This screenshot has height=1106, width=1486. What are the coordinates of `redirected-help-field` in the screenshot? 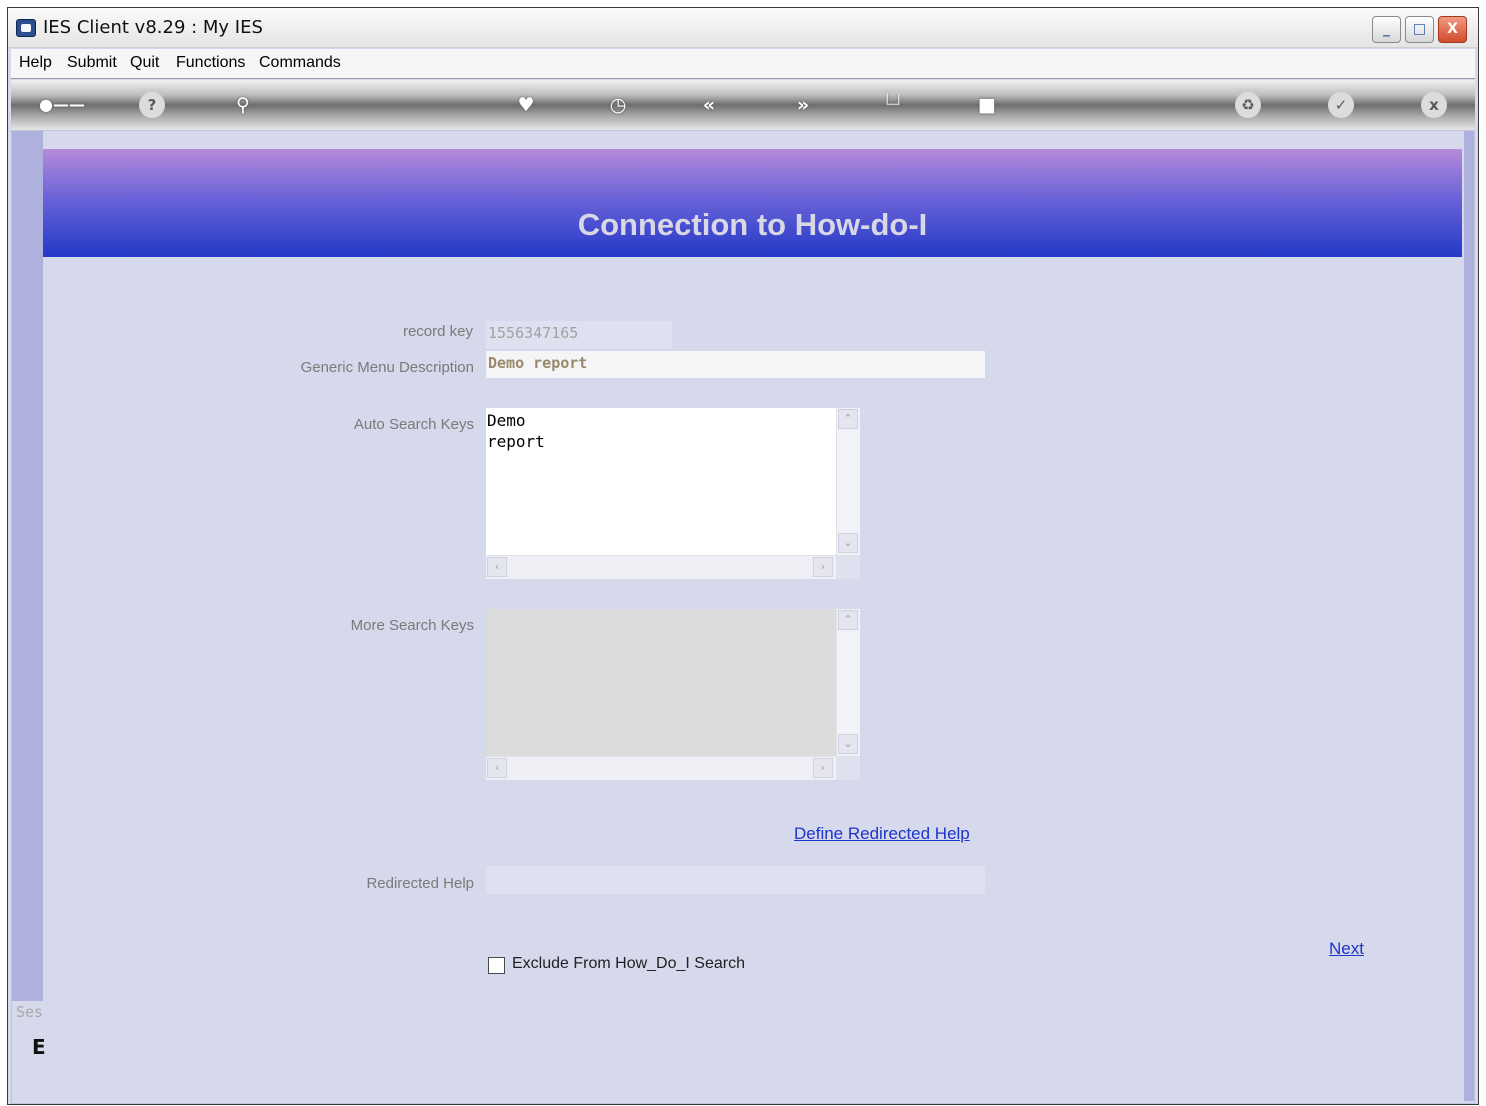 It's located at (735, 880).